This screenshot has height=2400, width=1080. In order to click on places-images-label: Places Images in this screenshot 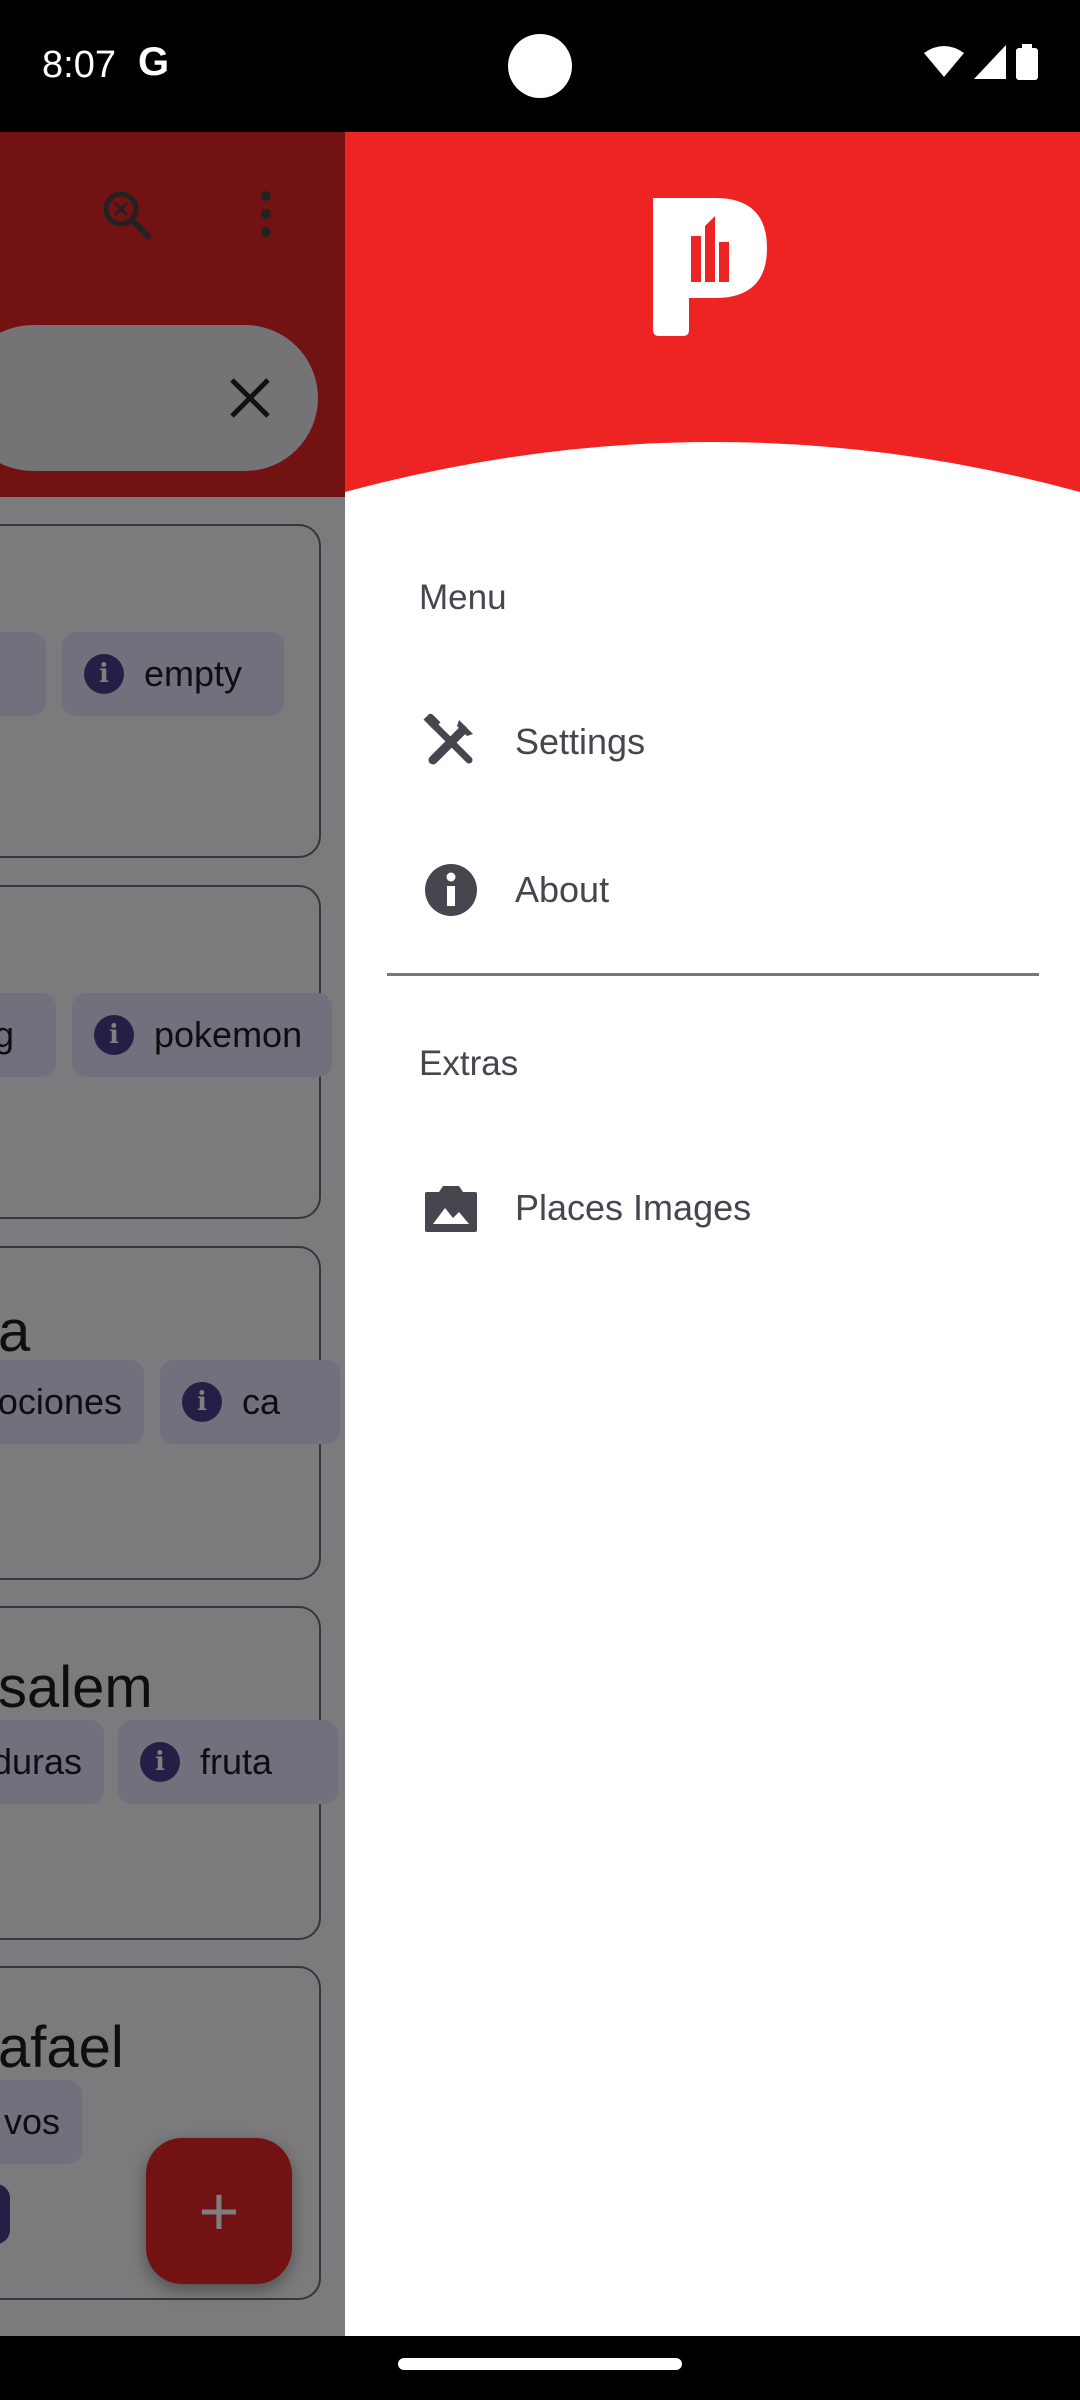, I will do `click(633, 1207)`.